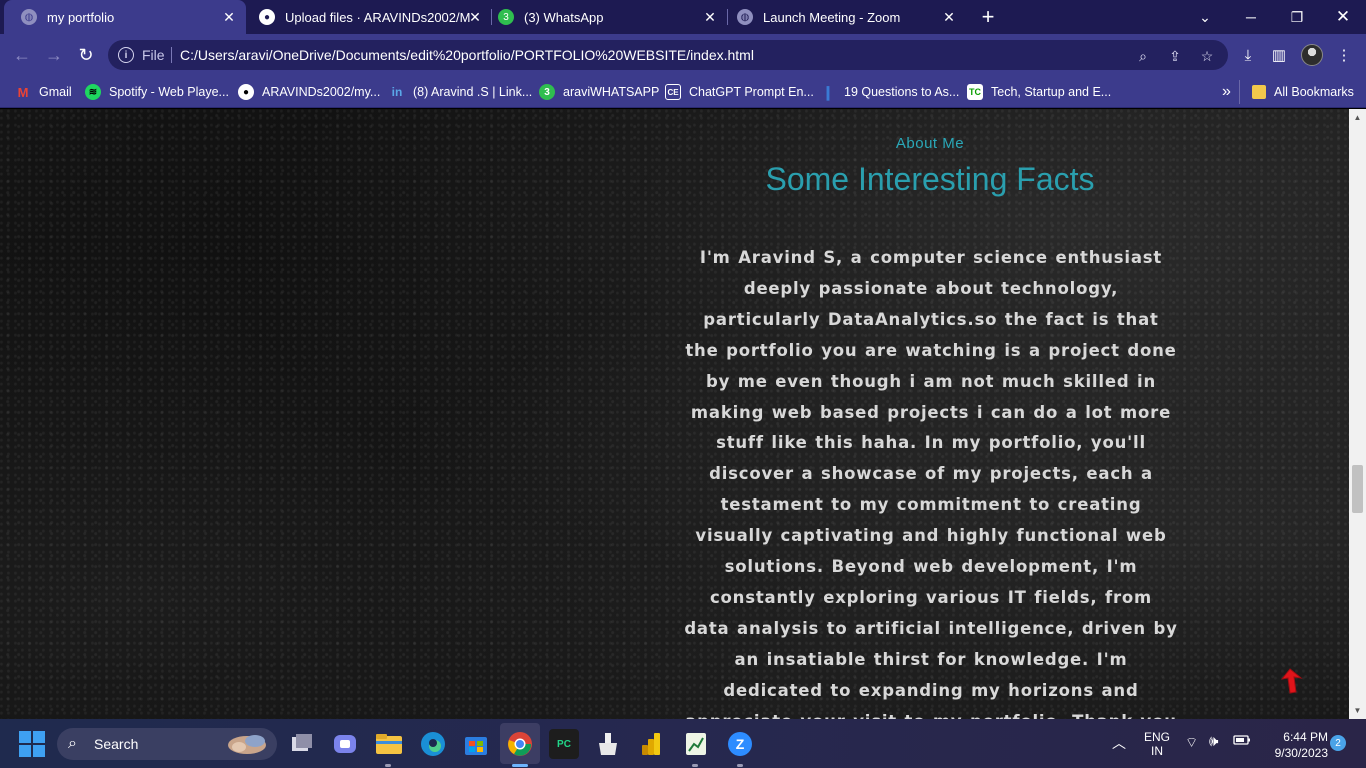 This screenshot has width=1366, height=768. I want to click on bookmark-label: Gmail, so click(55, 92).